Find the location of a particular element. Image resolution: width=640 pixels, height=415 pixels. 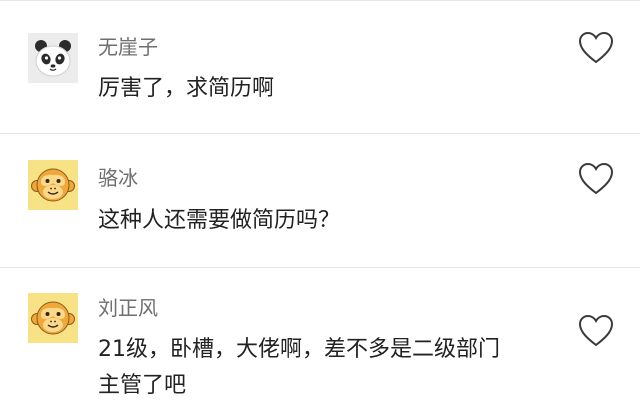

username: 无崖子 is located at coordinates (128, 47).